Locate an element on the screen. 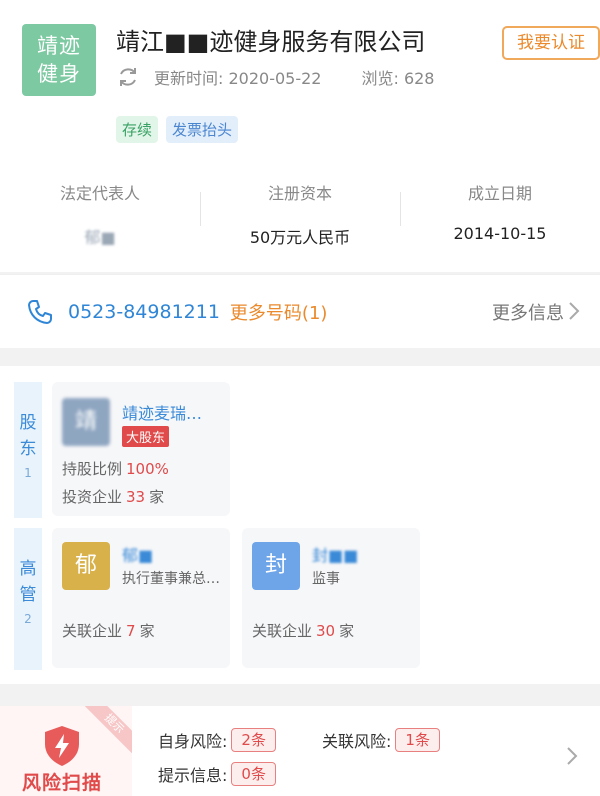 This screenshot has width=600, height=796. executives-label: 高 管 2 is located at coordinates (28, 599).